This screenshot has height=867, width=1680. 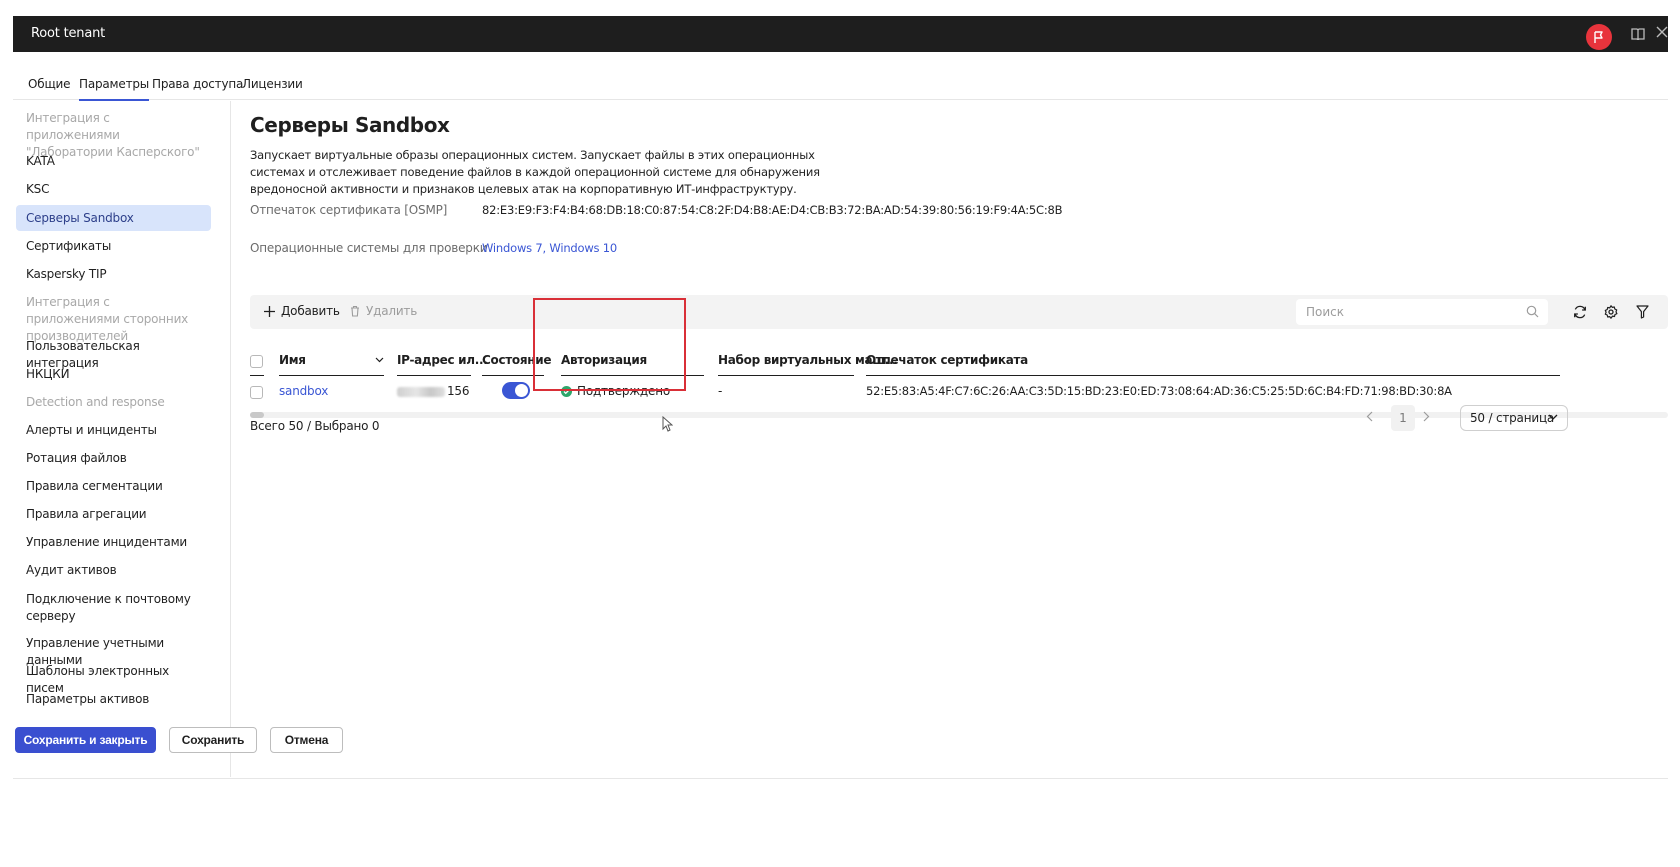 What do you see at coordinates (609, 344) in the screenshot?
I see `highlight-annotation` at bounding box center [609, 344].